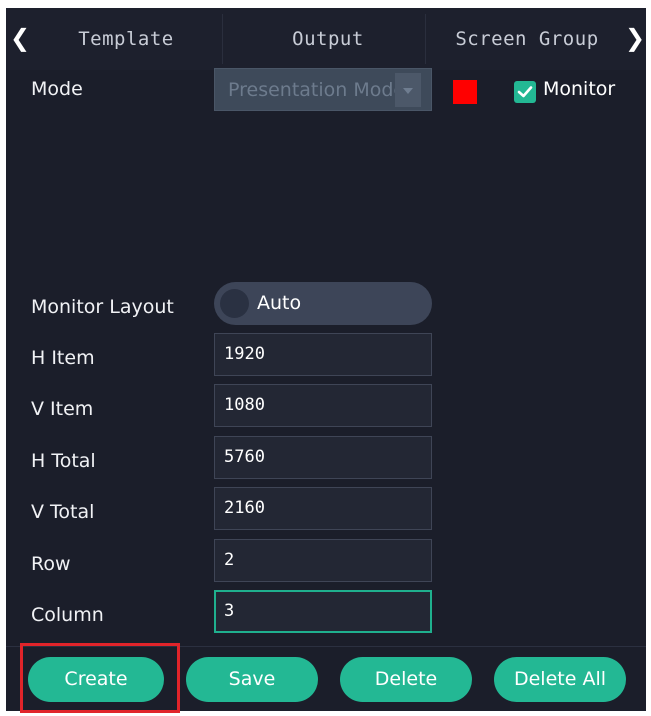  I want to click on tab-next-arrow-icon: ❯, so click(635, 38).